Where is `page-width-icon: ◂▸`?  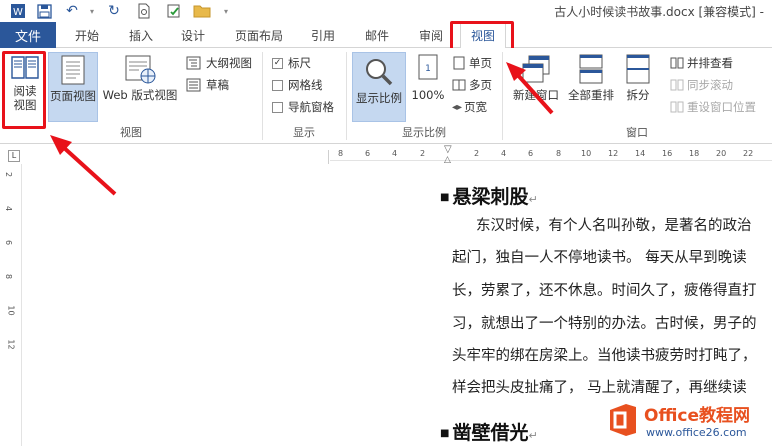
page-width-icon: ◂▸ is located at coordinates (457, 107).